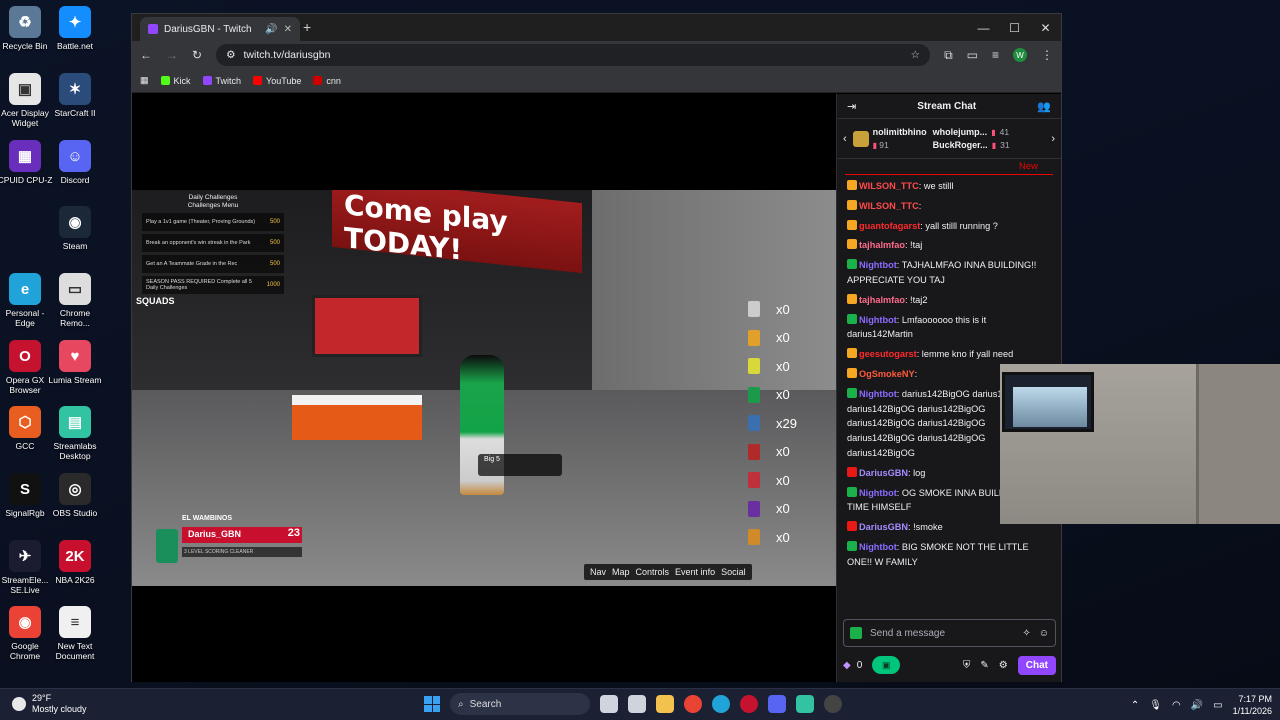 The image size is (1280, 720). I want to click on users-icon: 👥, so click(1044, 106).